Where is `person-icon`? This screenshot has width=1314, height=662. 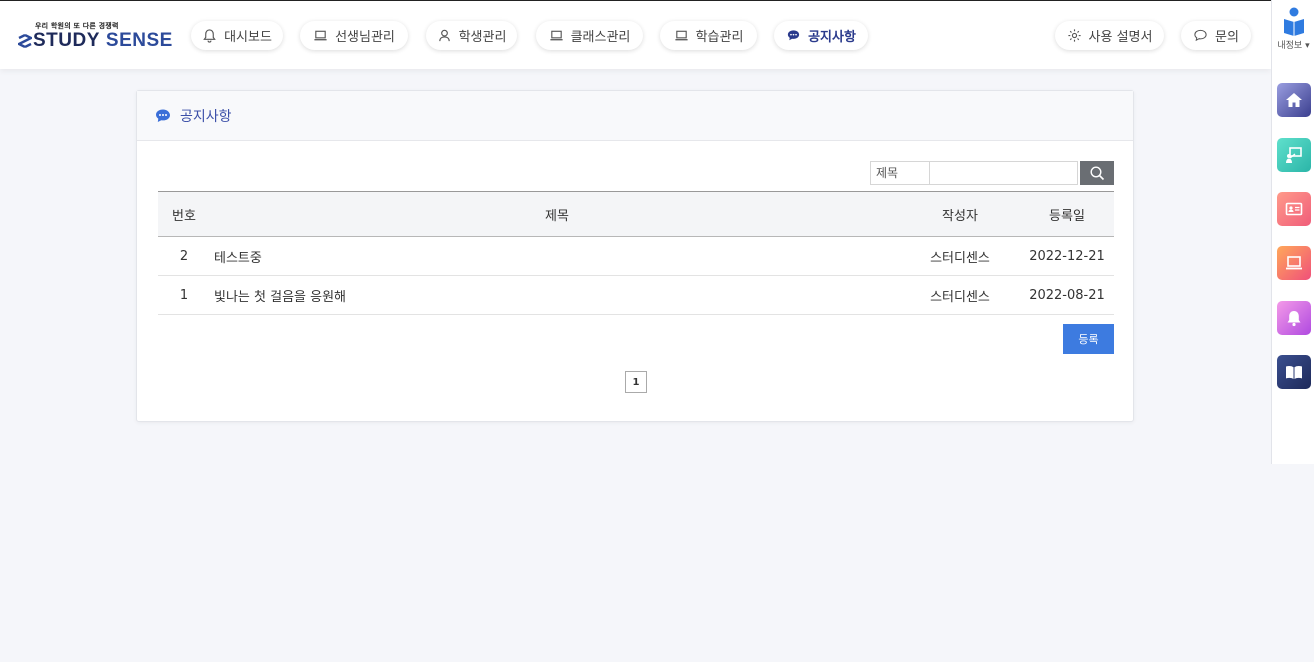 person-icon is located at coordinates (444, 35).